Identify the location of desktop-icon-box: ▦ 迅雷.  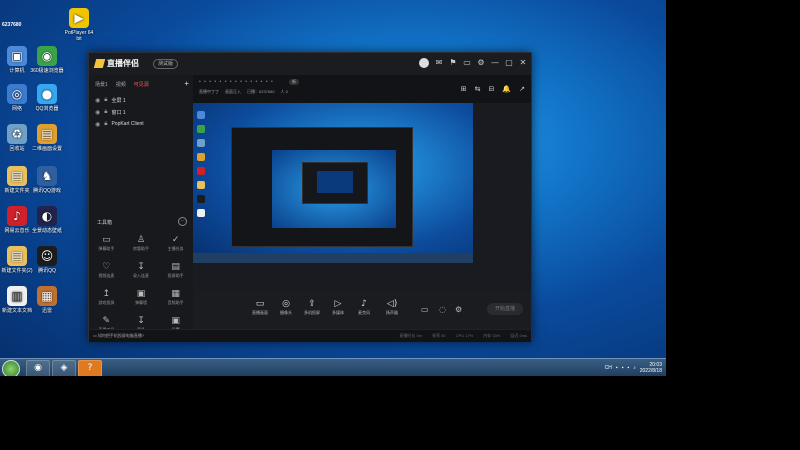
(47, 300).